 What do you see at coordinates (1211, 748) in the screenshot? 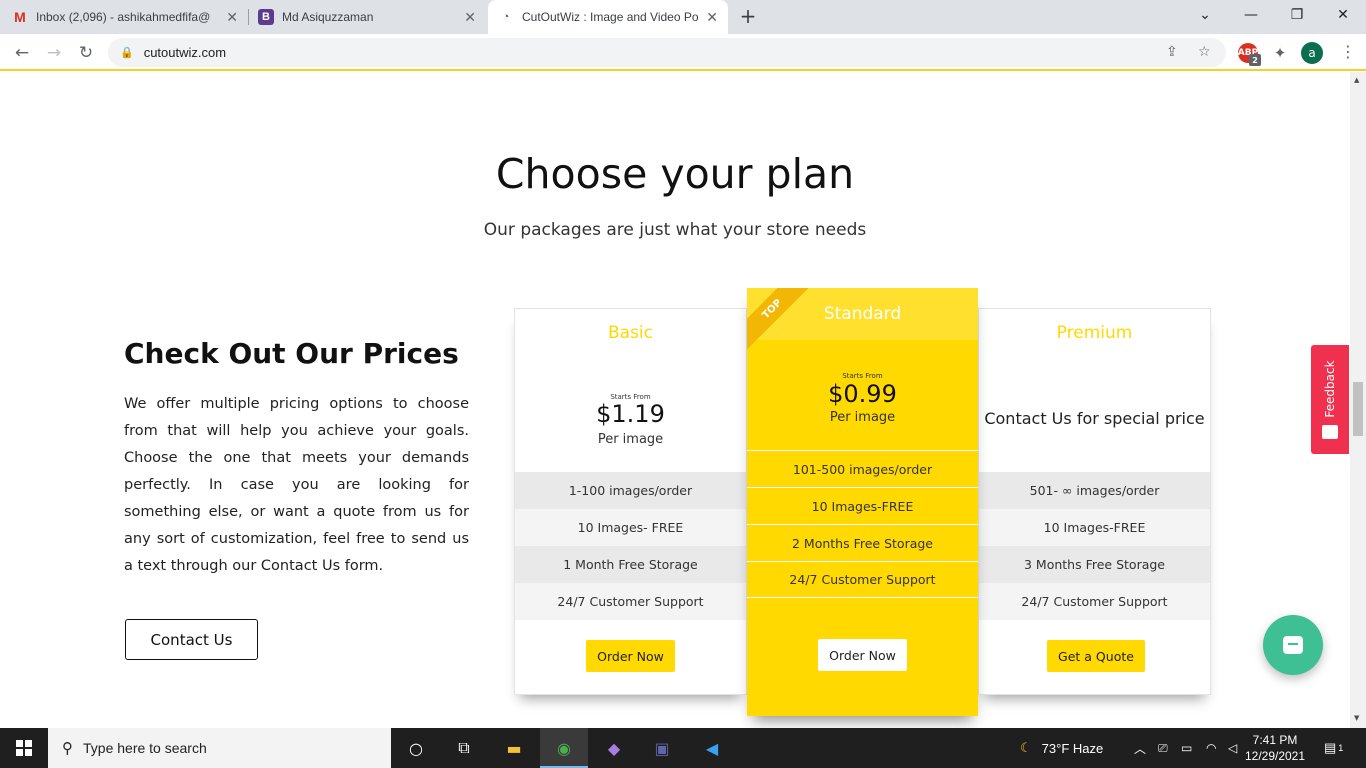
I see `wifi-icon: ◠` at bounding box center [1211, 748].